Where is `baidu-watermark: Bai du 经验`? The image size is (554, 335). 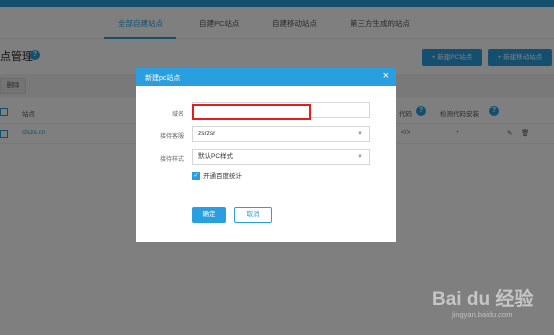
baidu-watermark: Bai du 经验 is located at coordinates (483, 299).